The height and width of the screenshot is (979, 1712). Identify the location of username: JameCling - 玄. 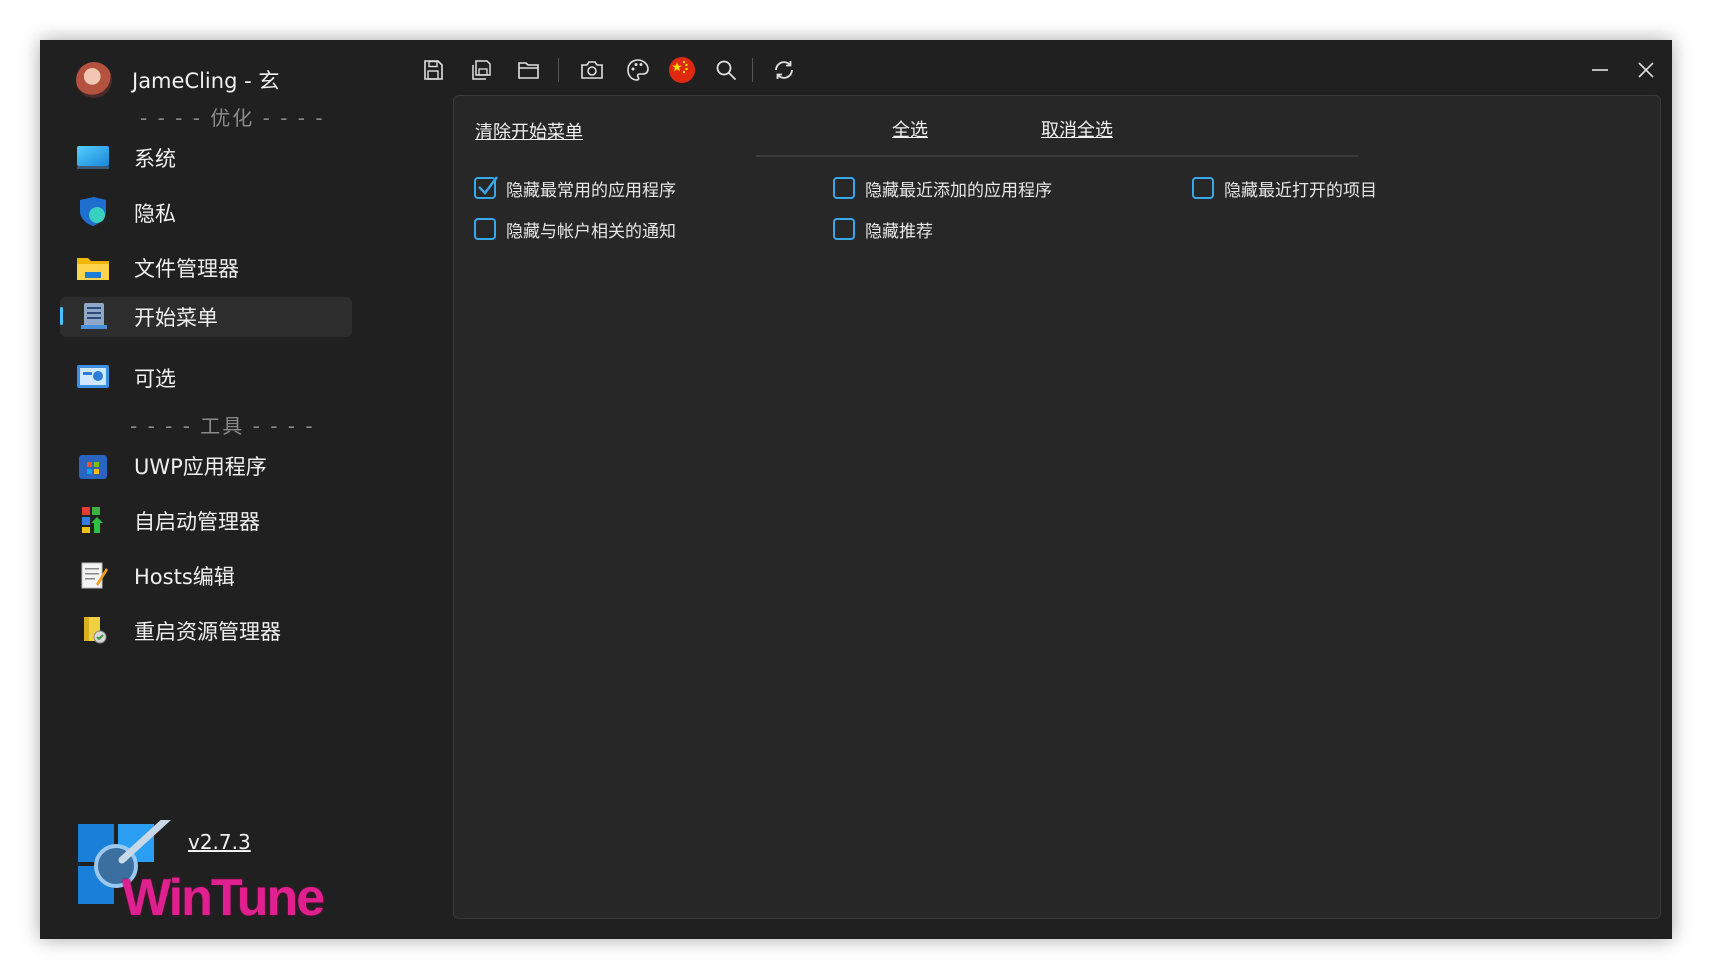
(206, 81).